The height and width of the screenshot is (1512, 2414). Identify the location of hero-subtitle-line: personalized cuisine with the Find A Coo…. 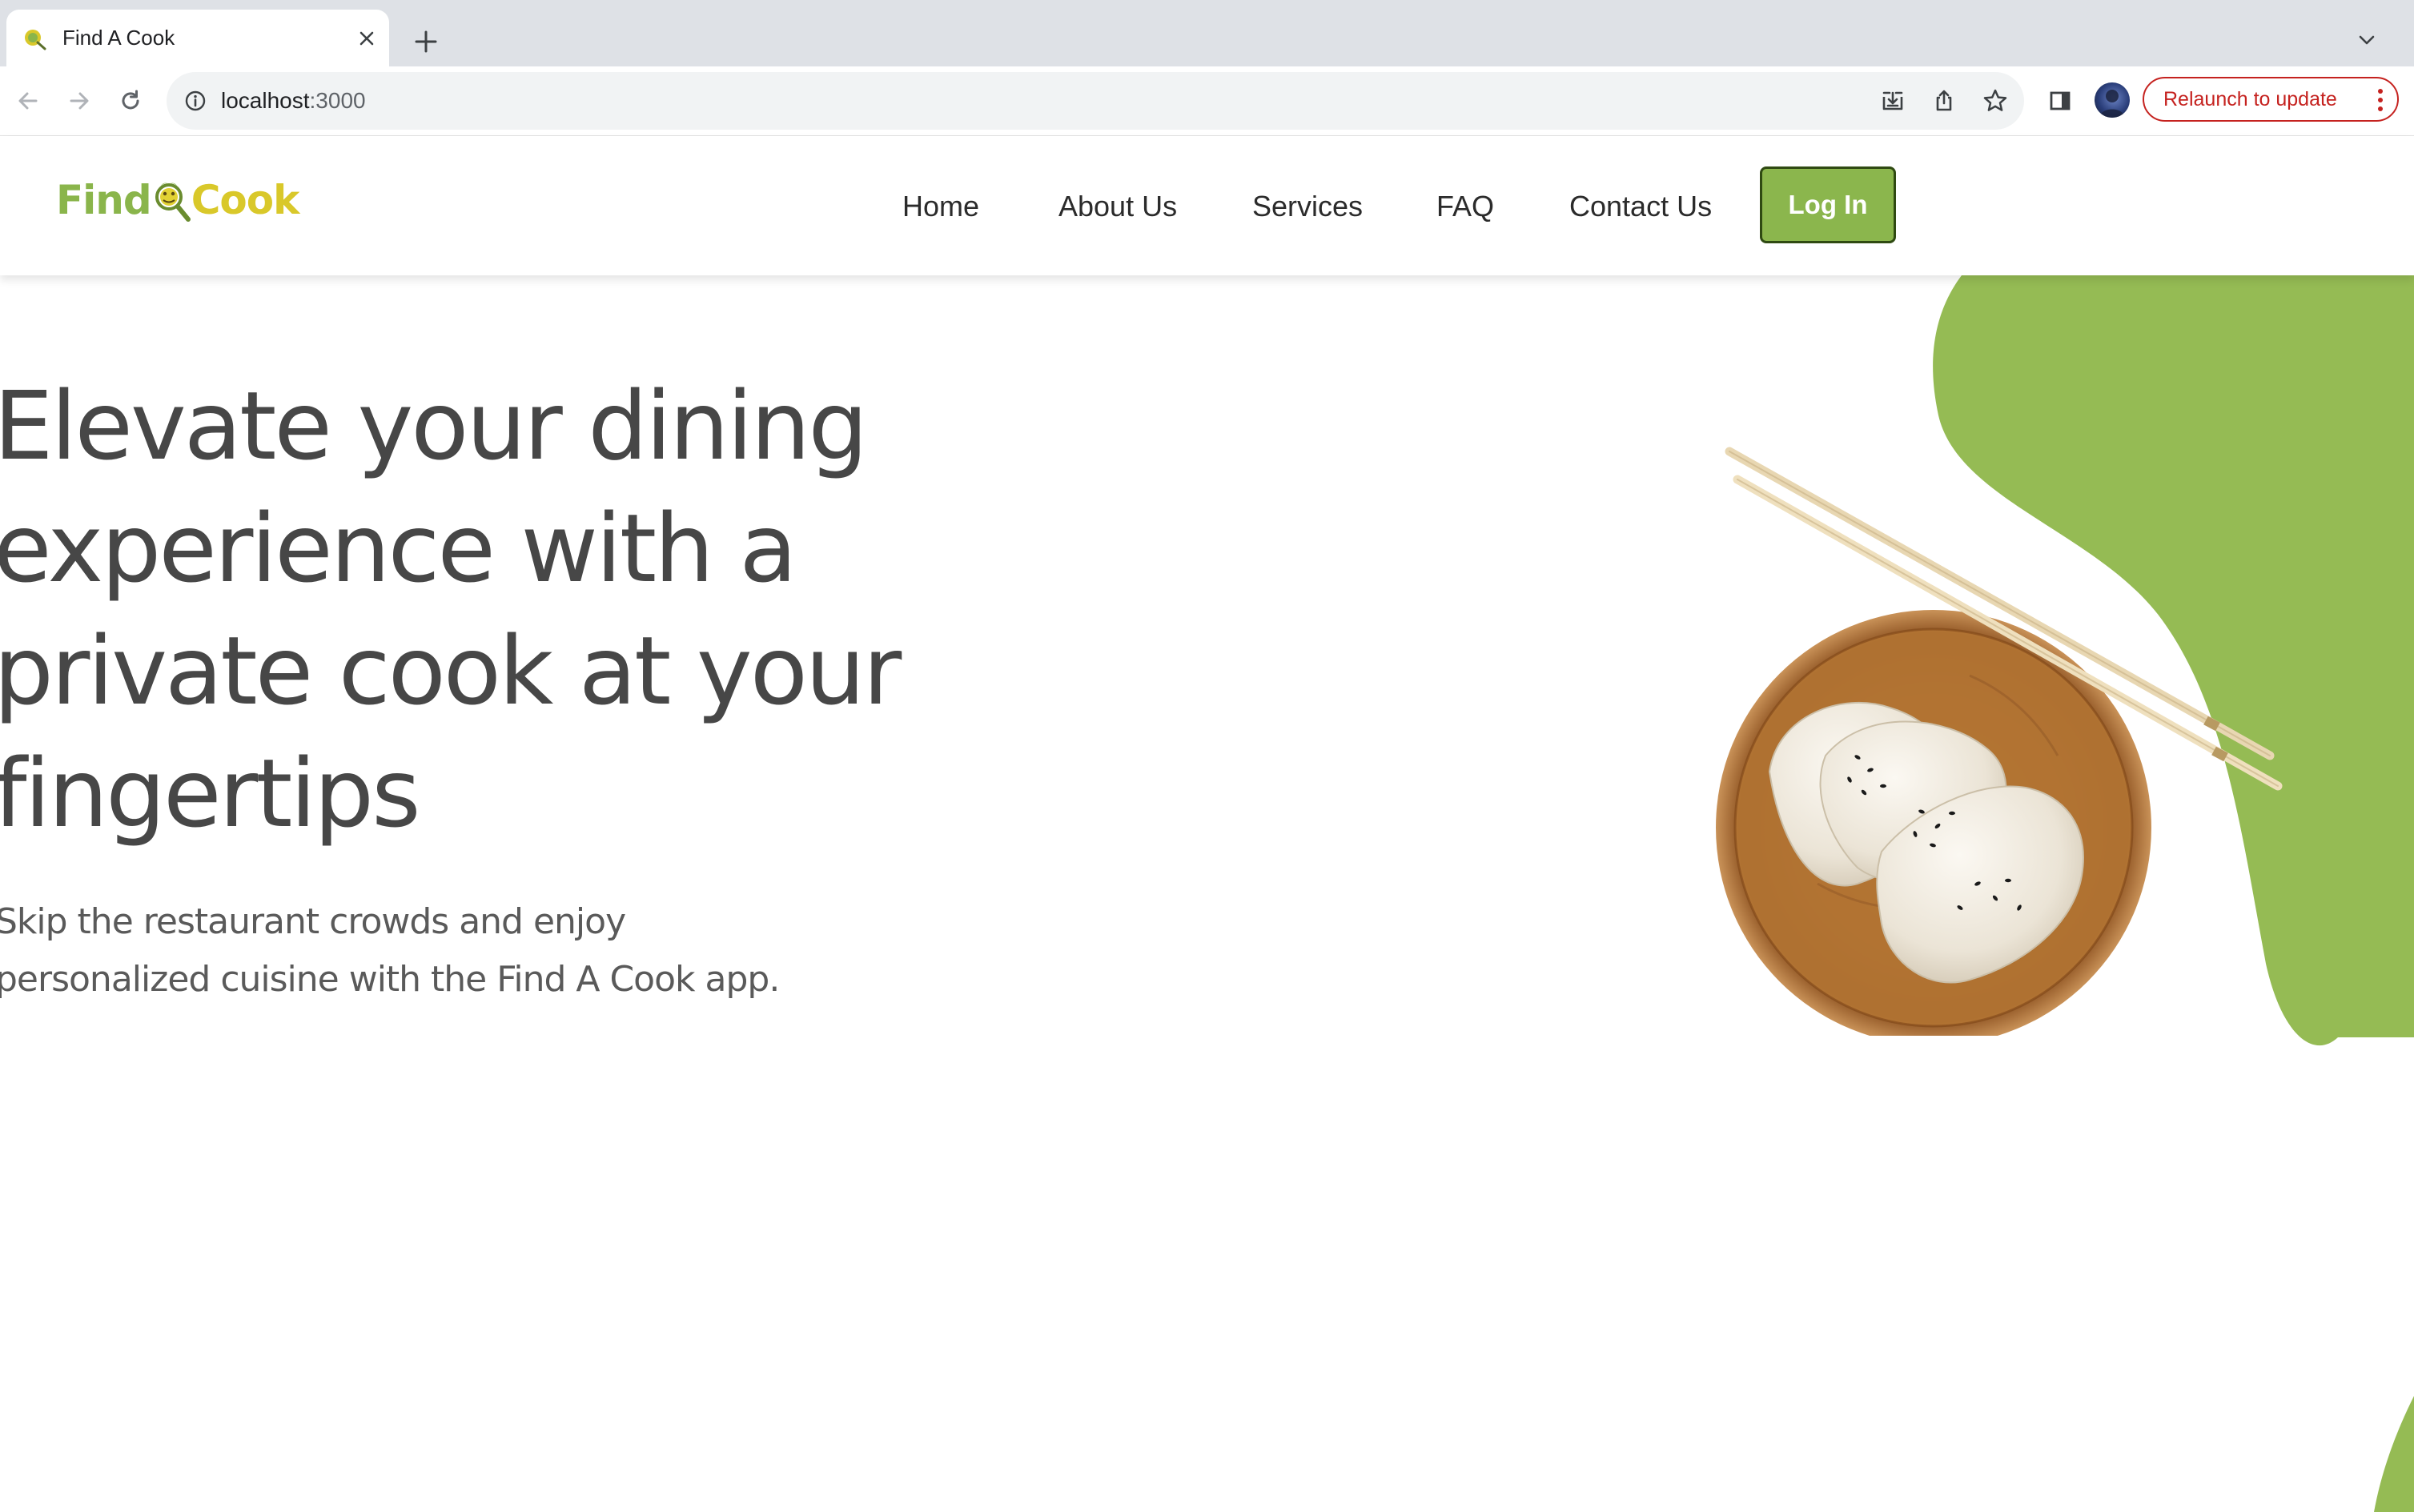
(390, 980).